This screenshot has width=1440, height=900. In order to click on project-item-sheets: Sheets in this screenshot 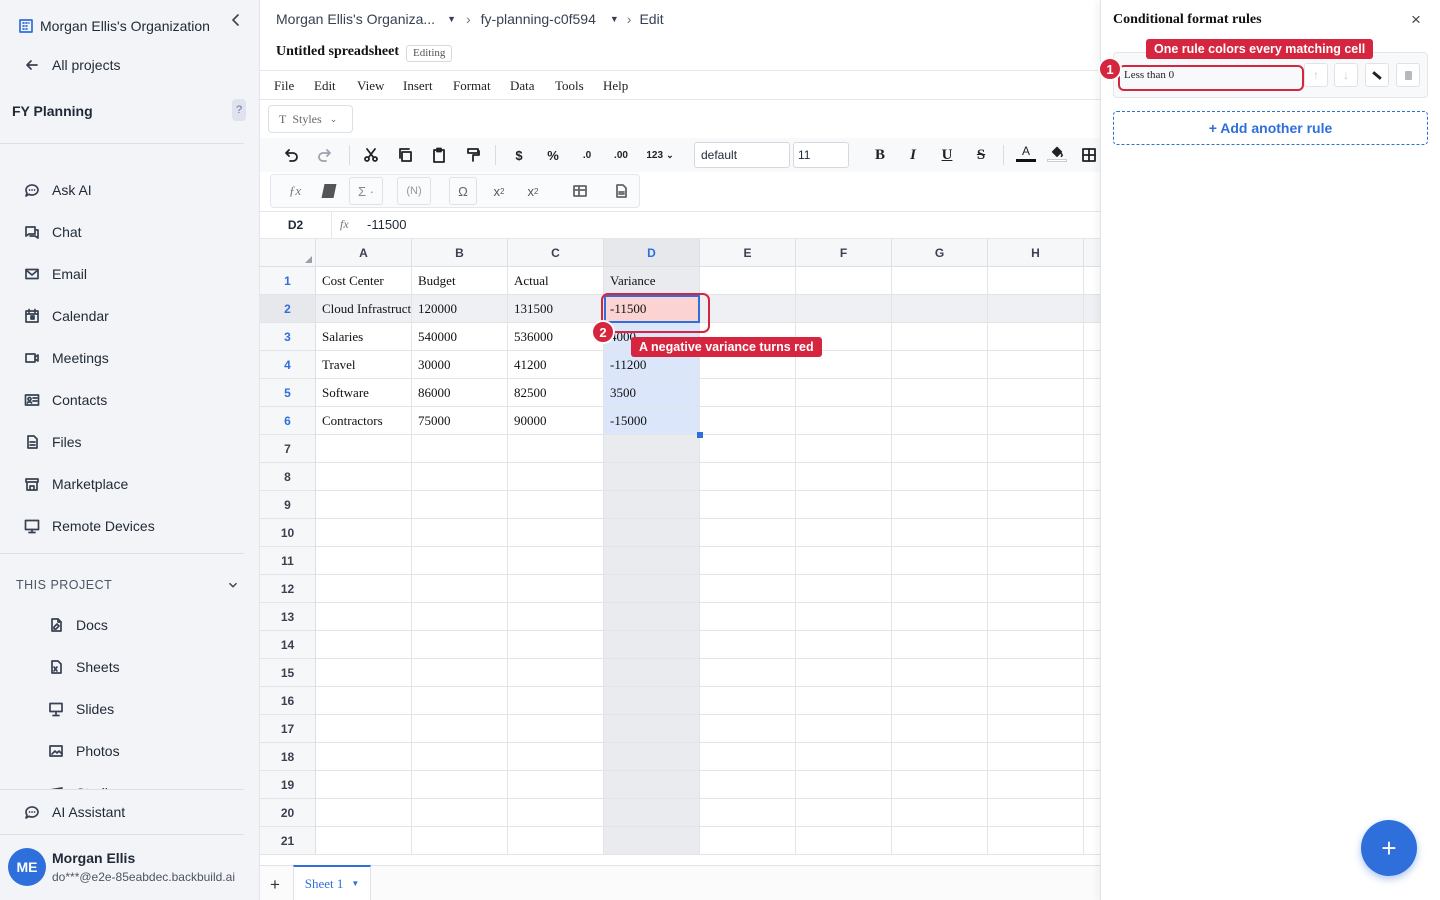, I will do `click(83, 667)`.